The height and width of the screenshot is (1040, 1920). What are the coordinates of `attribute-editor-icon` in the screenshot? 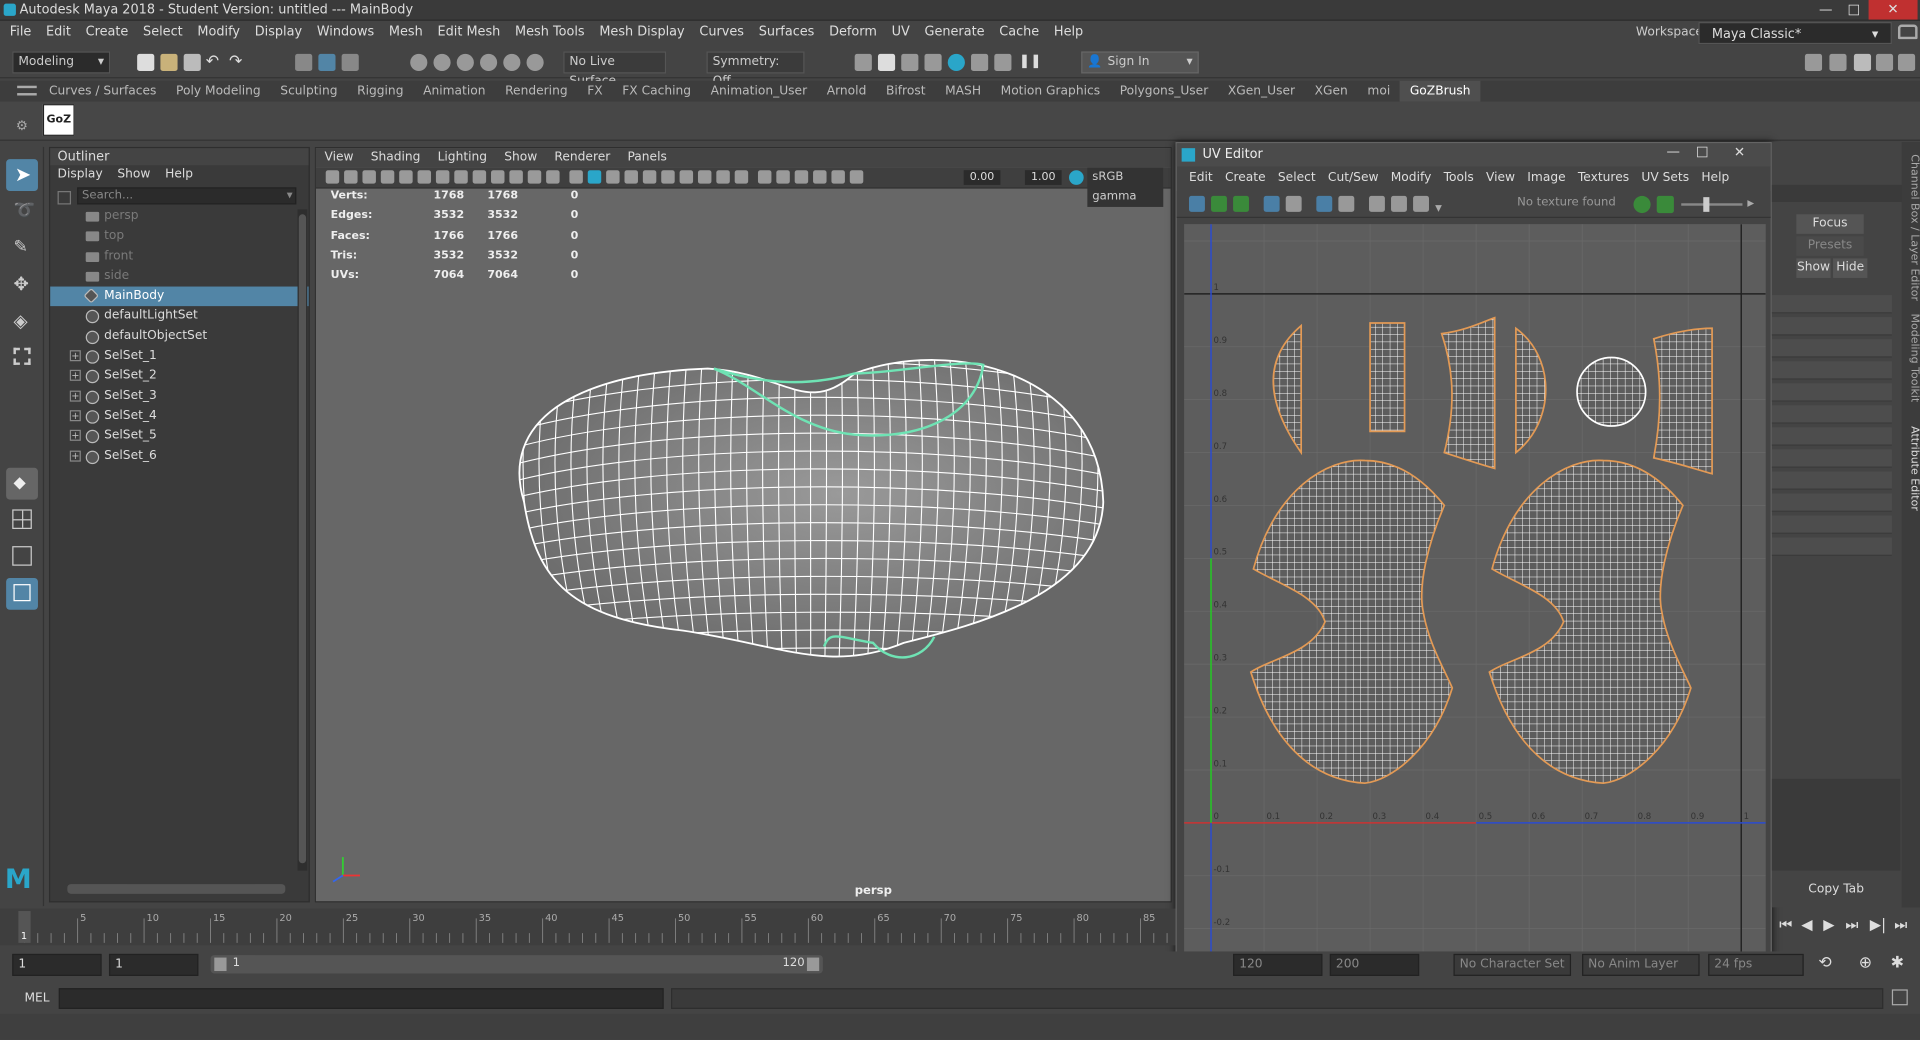 It's located at (1862, 62).